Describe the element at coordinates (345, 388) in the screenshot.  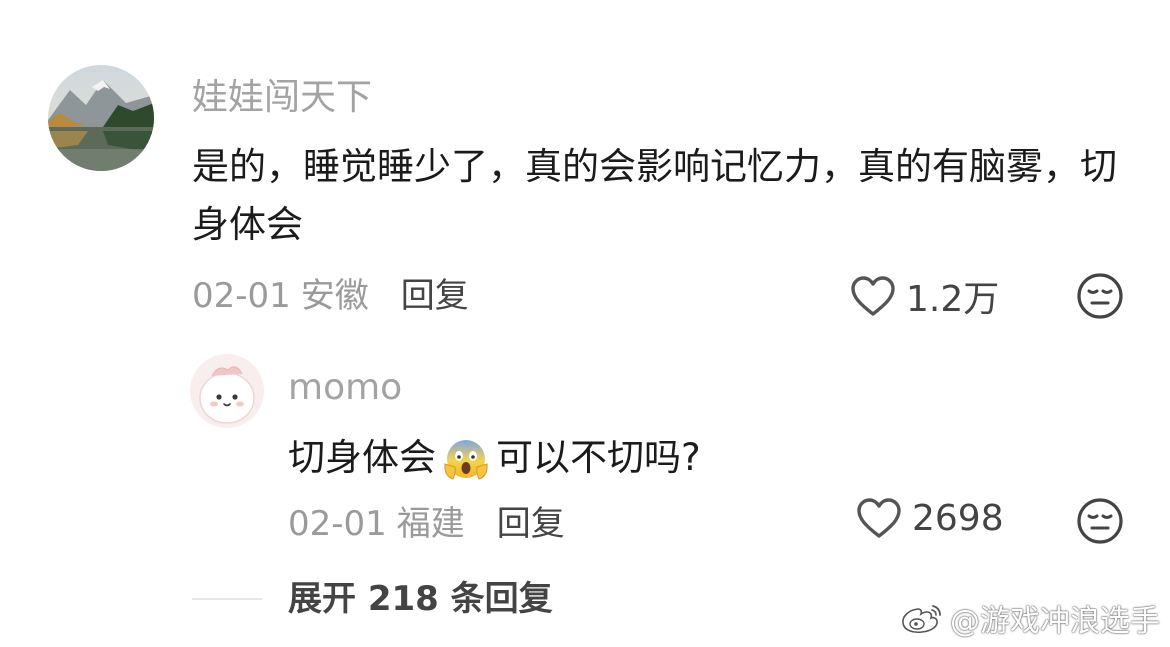
I see `reply-username: momo` at that location.